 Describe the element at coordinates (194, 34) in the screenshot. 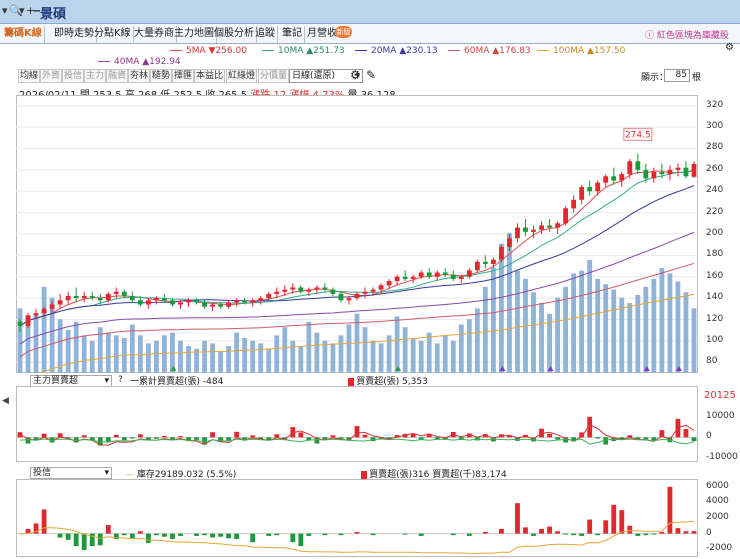

I see `tab-main-map: 主力地圖` at that location.